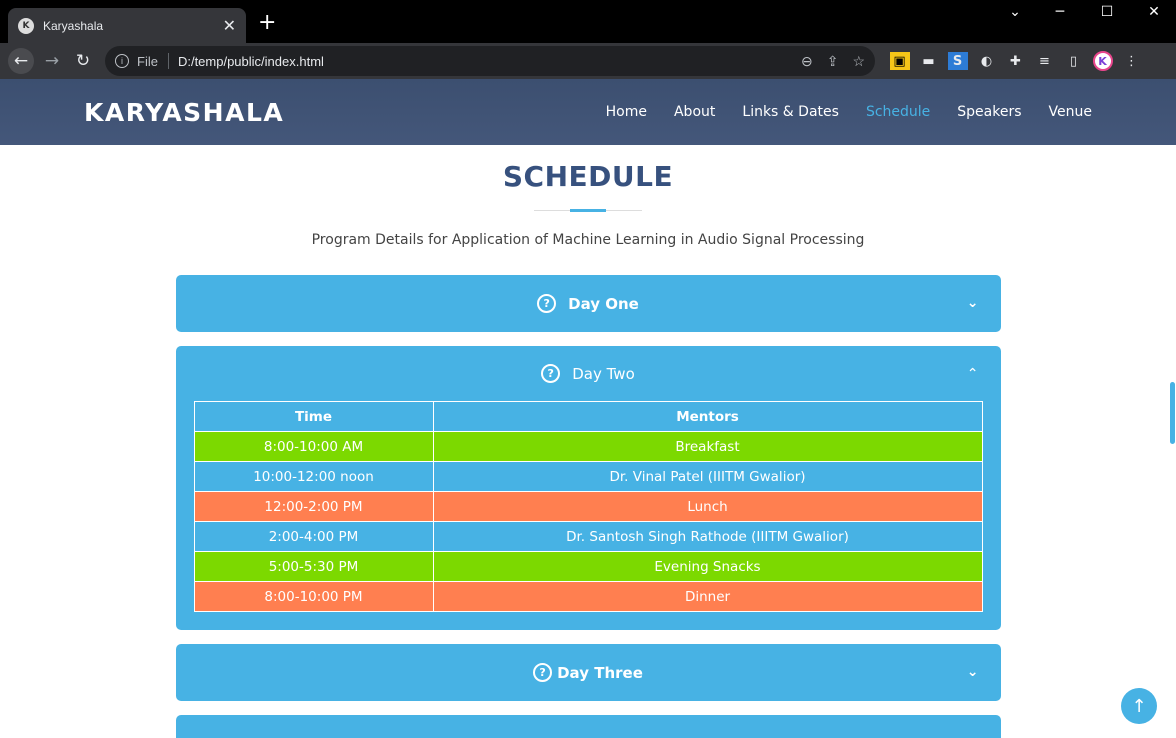  What do you see at coordinates (313, 536) in the screenshot?
I see `cell-time: 2:00-4:00 PM` at bounding box center [313, 536].